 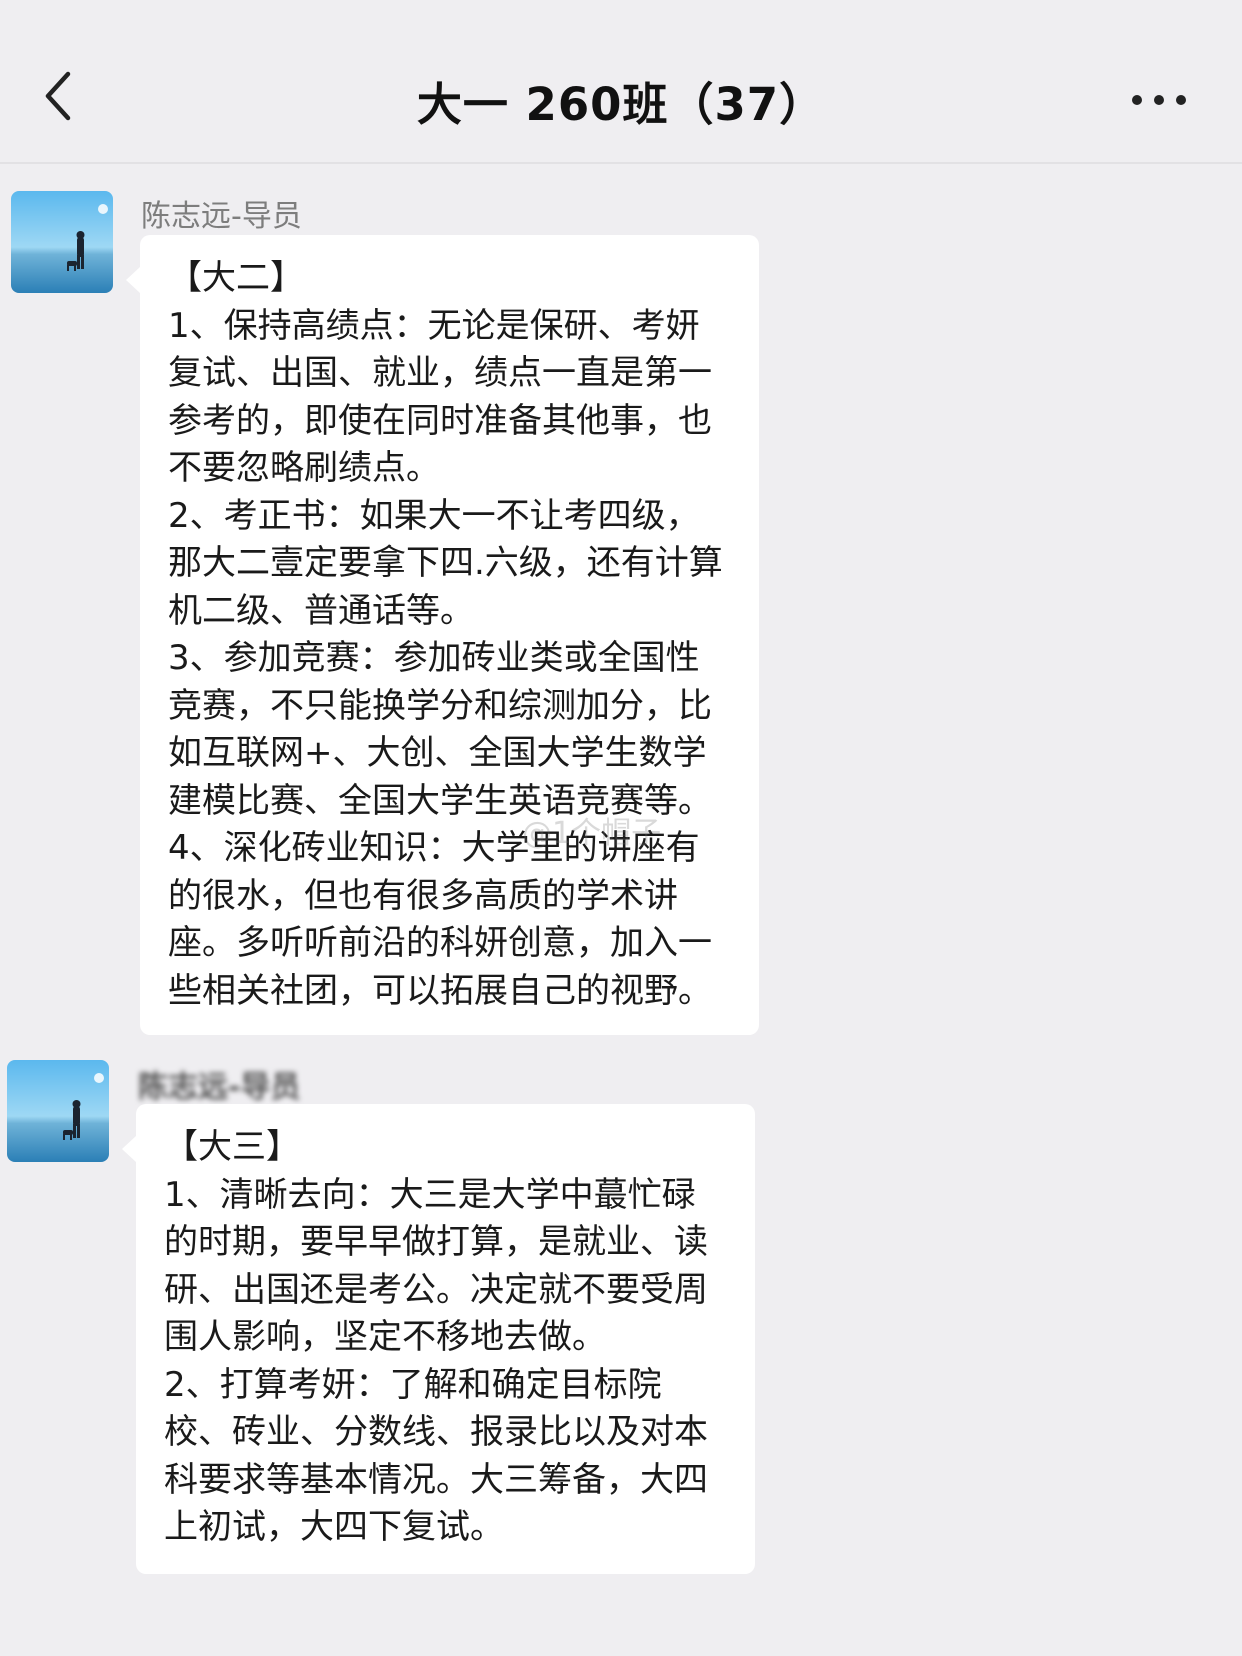 What do you see at coordinates (1159, 100) in the screenshot?
I see `ellipsis-icon` at bounding box center [1159, 100].